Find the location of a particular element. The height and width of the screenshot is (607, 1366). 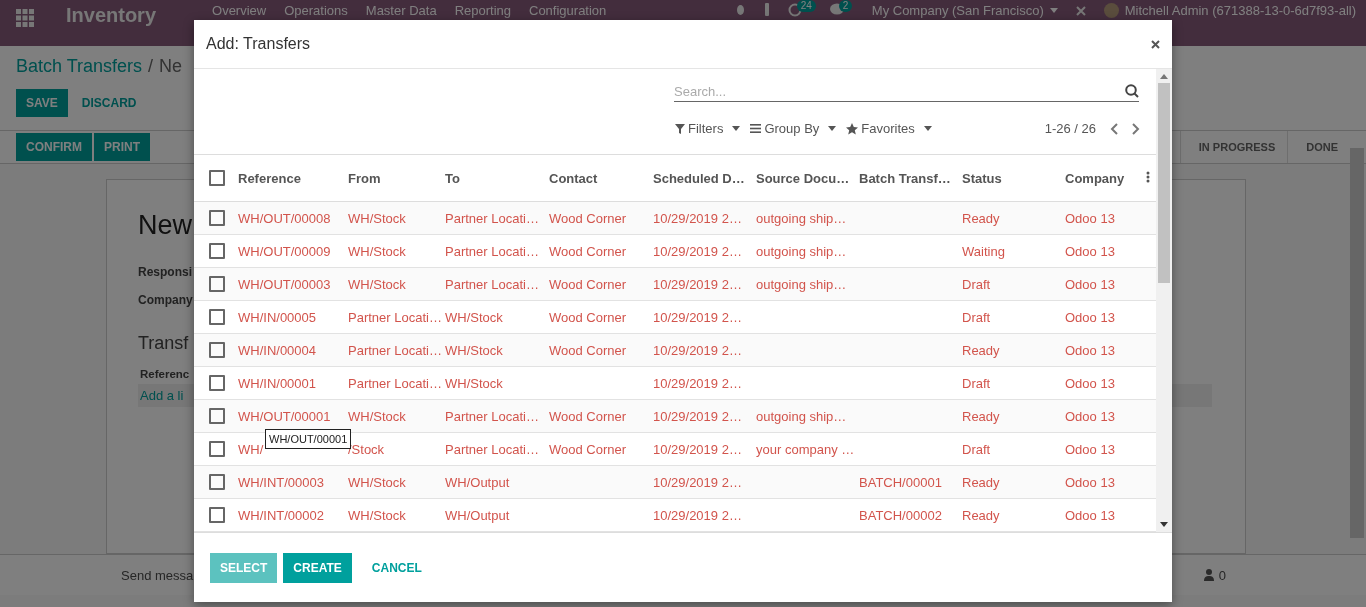

dialog-title: Add: Transfers is located at coordinates (258, 44).